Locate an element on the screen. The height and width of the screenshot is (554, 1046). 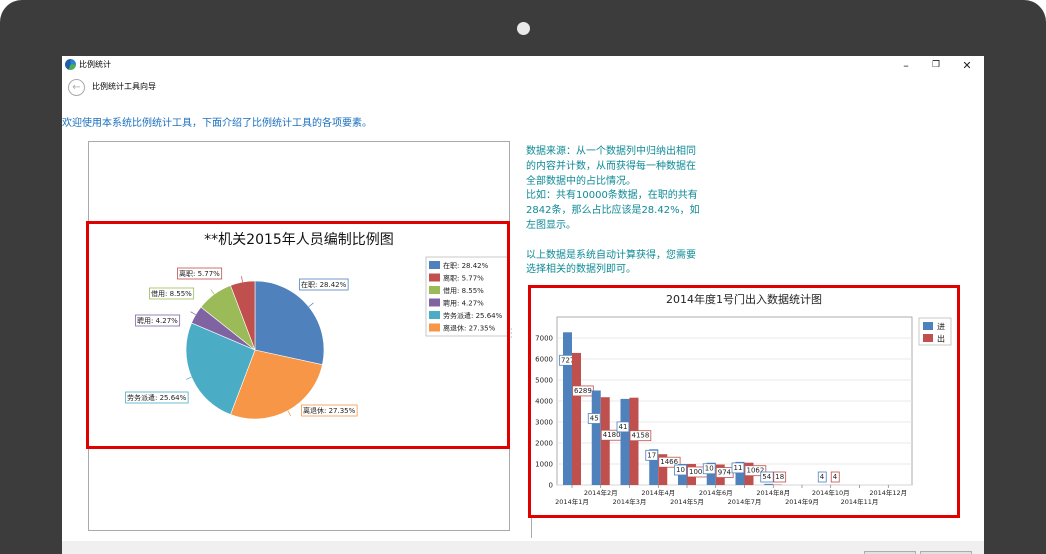
app-icon is located at coordinates (70, 64).